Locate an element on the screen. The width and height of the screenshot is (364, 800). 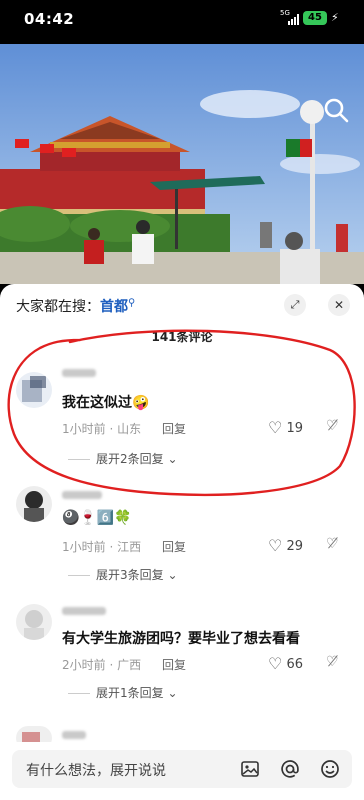
expand-icon: ⤢ is located at coordinates (295, 304).